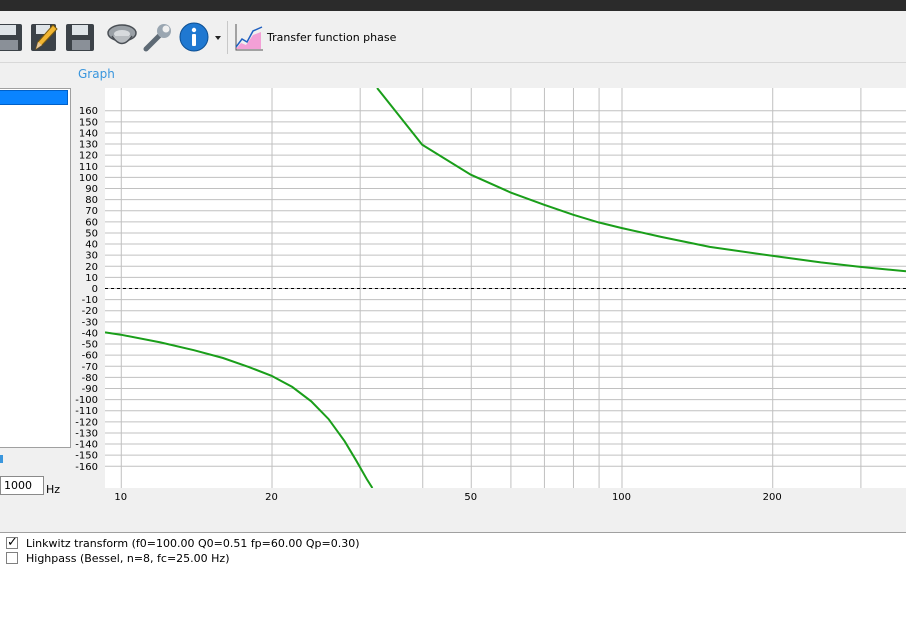 This screenshot has width=906, height=638. What do you see at coordinates (90, 311) in the screenshot?
I see `y-tick-label: -20` at bounding box center [90, 311].